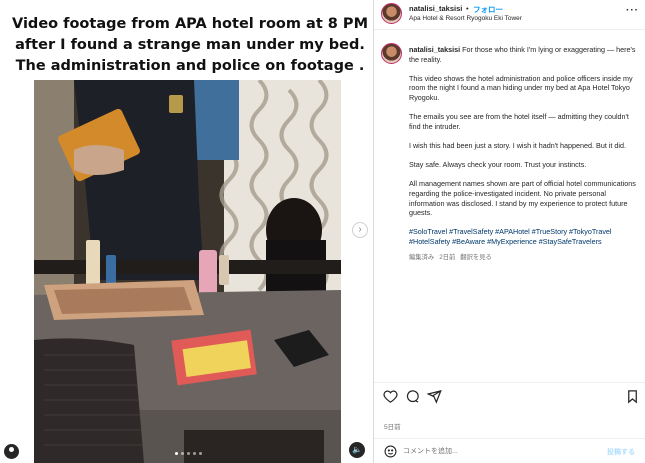 Image resolution: width=645 pixels, height=463 pixels. What do you see at coordinates (422, 258) in the screenshot?
I see `edited-label: 編集済み` at bounding box center [422, 258].